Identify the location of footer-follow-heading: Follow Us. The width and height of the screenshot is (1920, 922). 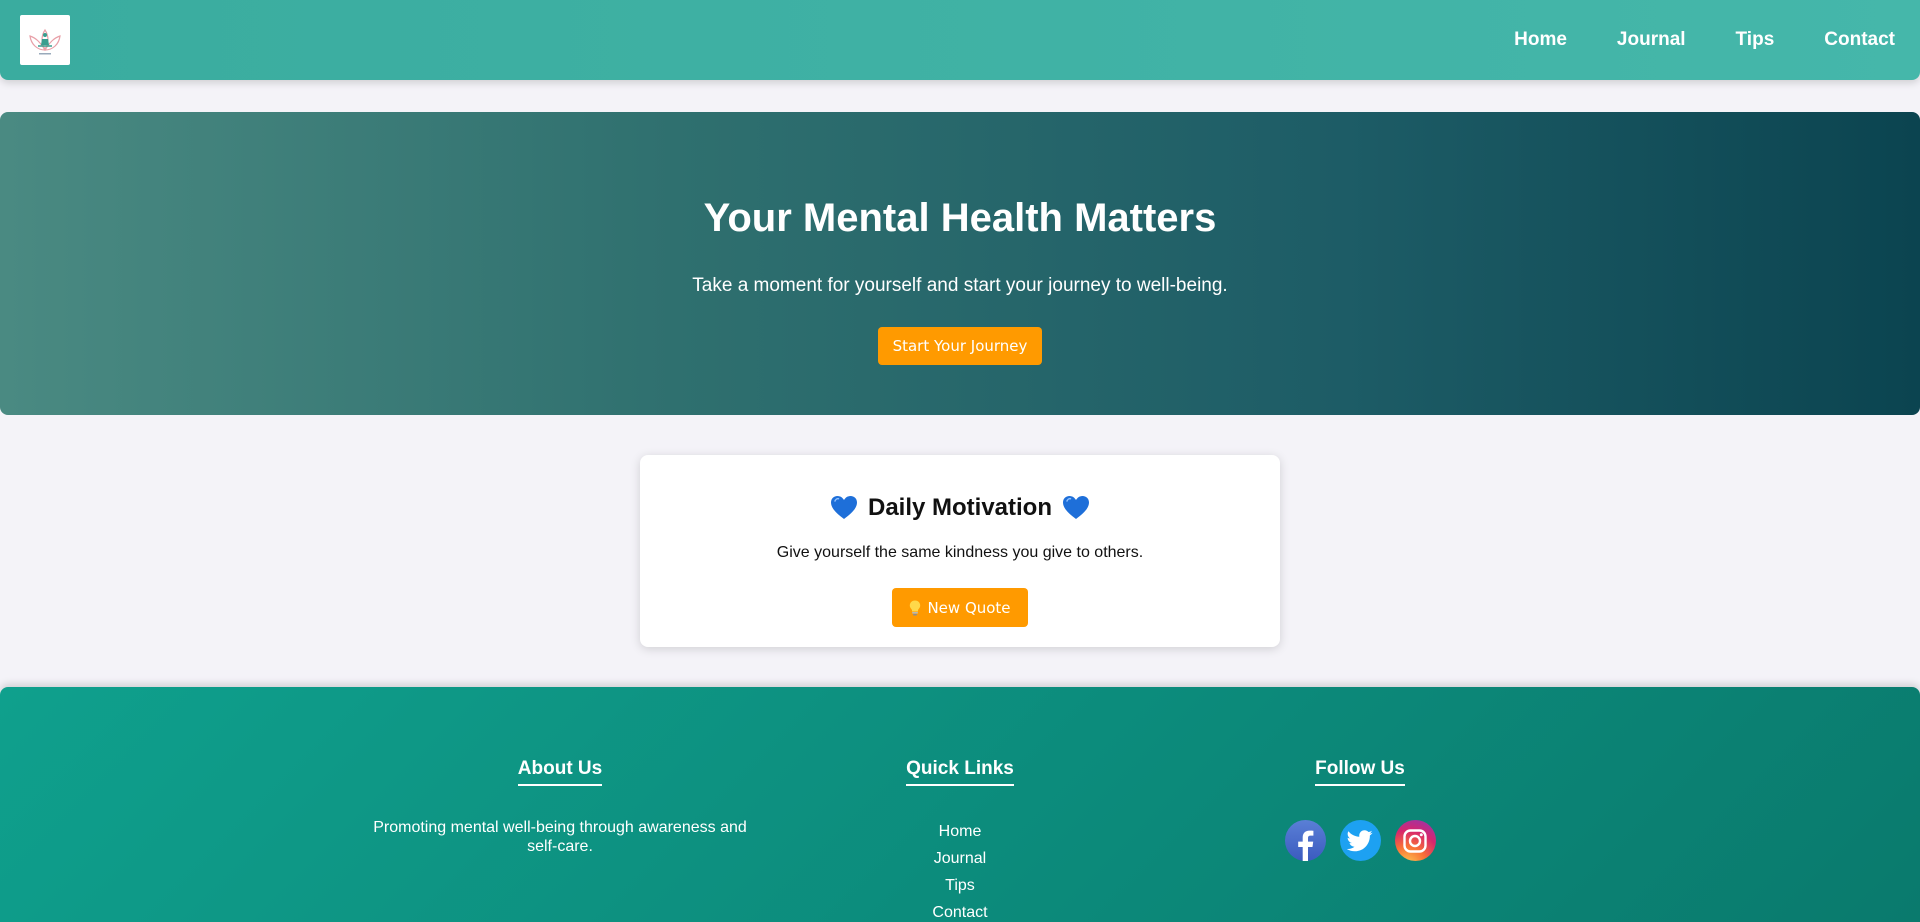
(1360, 772).